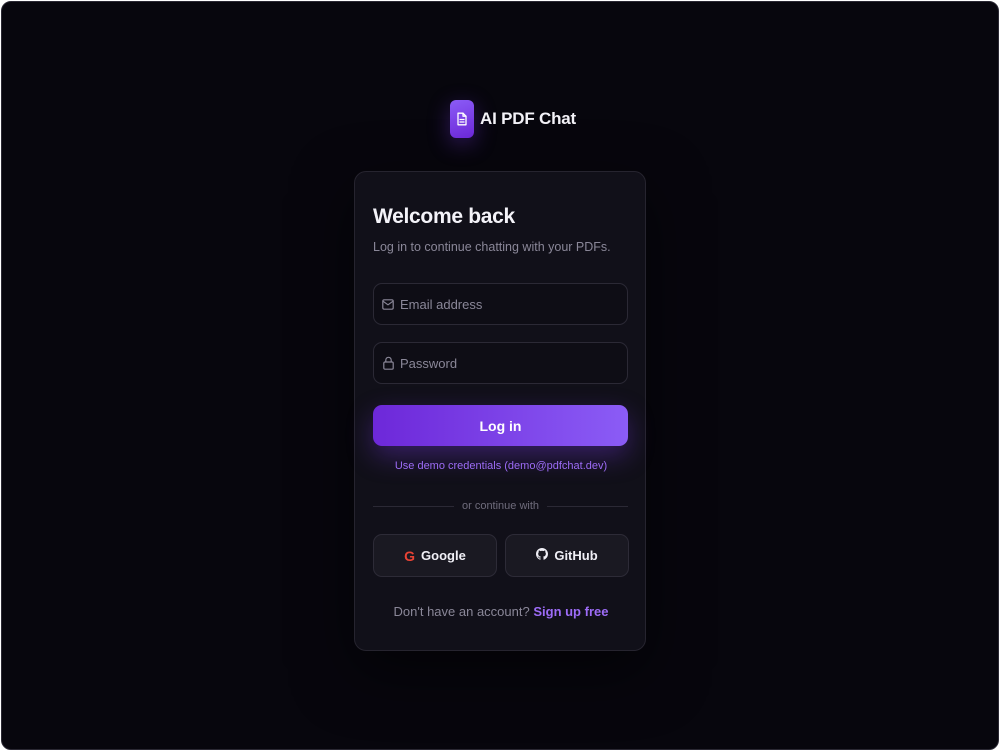 This screenshot has height=750, width=1000. I want to click on demo-credentials-link: Use demo credentials (demo@pdfchat.dev), so click(501, 466).